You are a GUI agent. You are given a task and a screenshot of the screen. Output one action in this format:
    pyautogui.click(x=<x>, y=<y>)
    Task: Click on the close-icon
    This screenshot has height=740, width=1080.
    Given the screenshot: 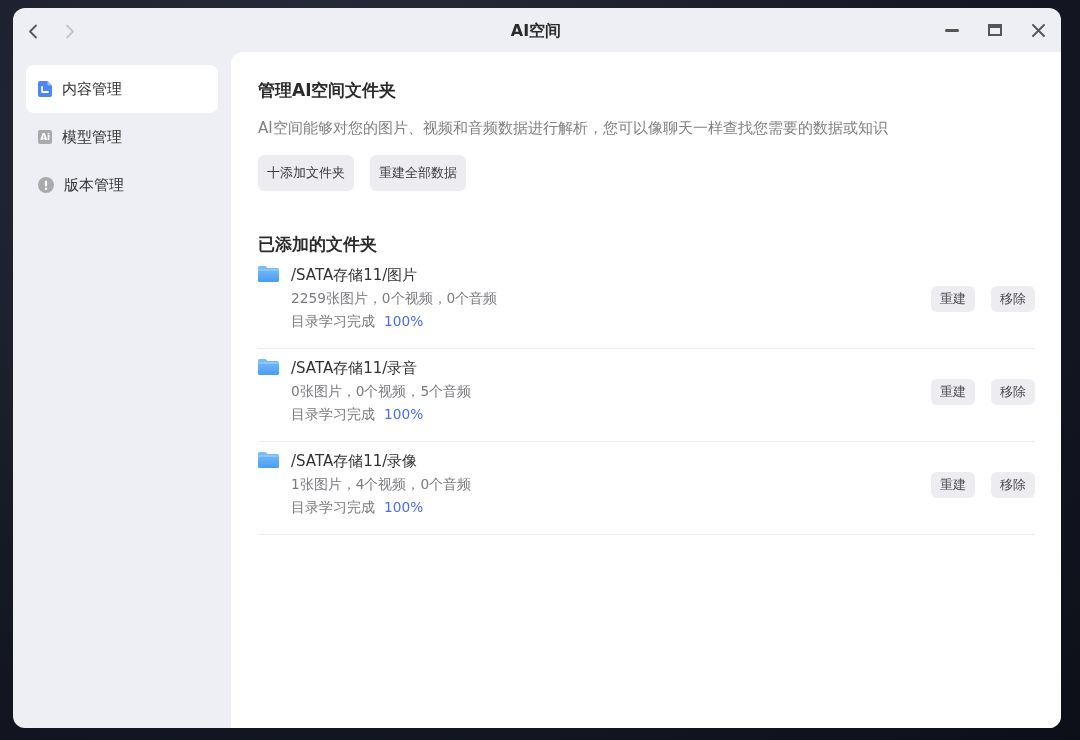 What is the action you would take?
    pyautogui.click(x=1038, y=30)
    